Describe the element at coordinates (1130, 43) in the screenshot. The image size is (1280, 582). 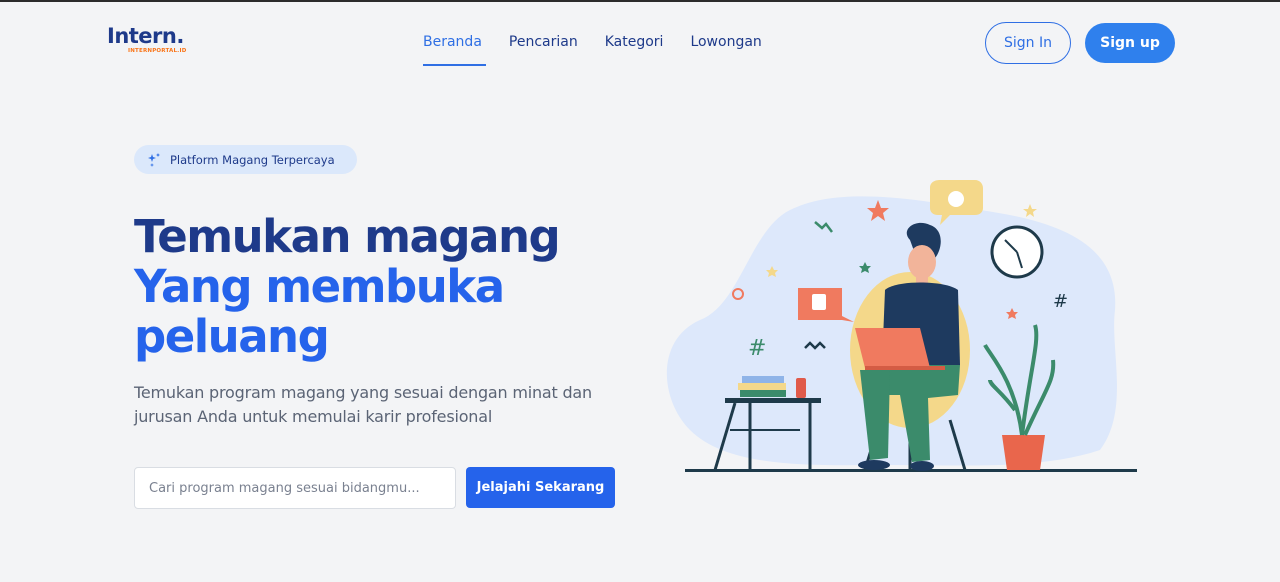
I see `sign-up-button: Sign up` at that location.